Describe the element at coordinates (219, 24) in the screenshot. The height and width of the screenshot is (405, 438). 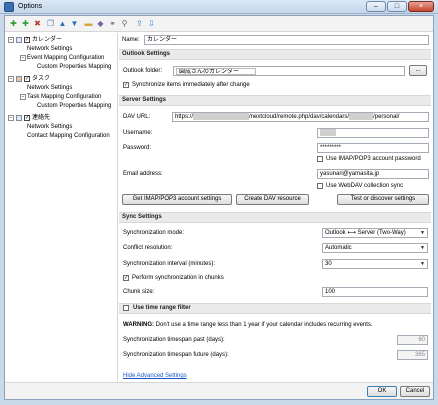
I see `toolbar: ✚ ✚ ✖ ❐ ▲ ▼ ▬ ◆ ⚭ ⚲ ⇪ ⇩` at that location.